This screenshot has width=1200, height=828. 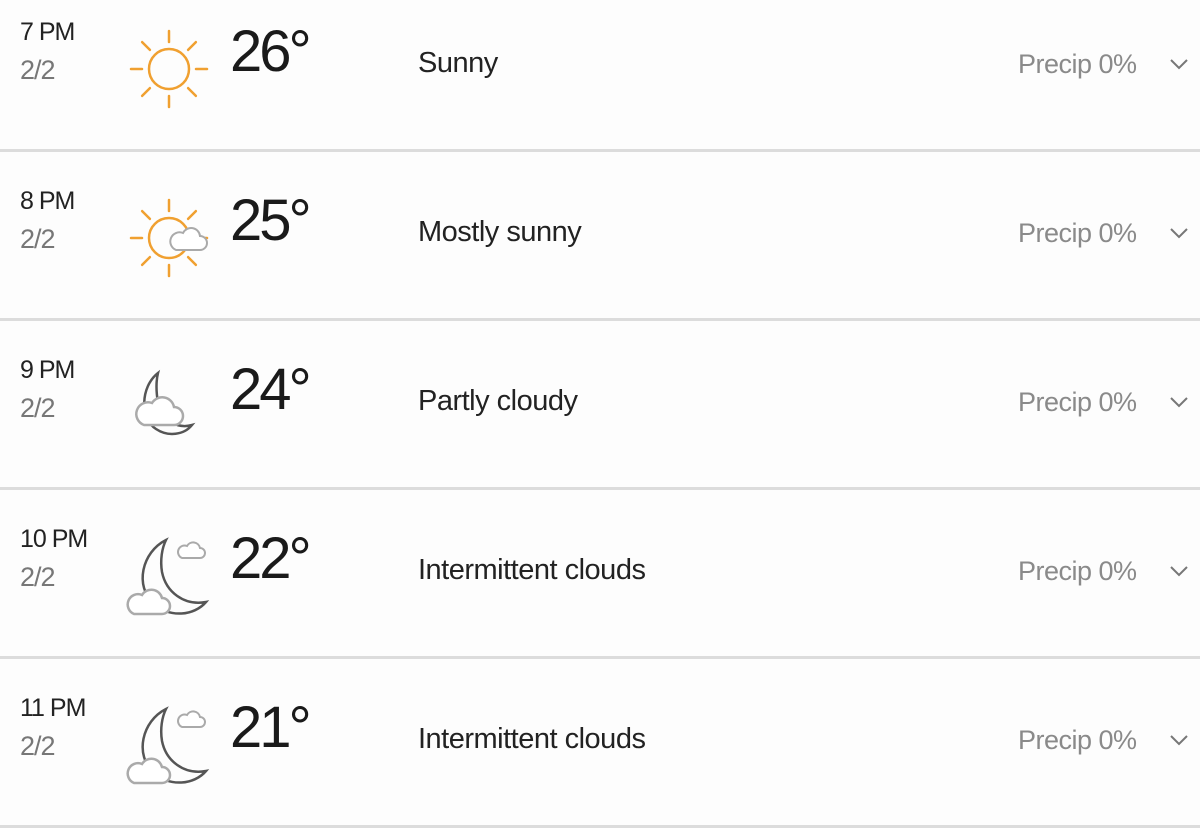 I want to click on temperature: 25°, so click(x=271, y=220).